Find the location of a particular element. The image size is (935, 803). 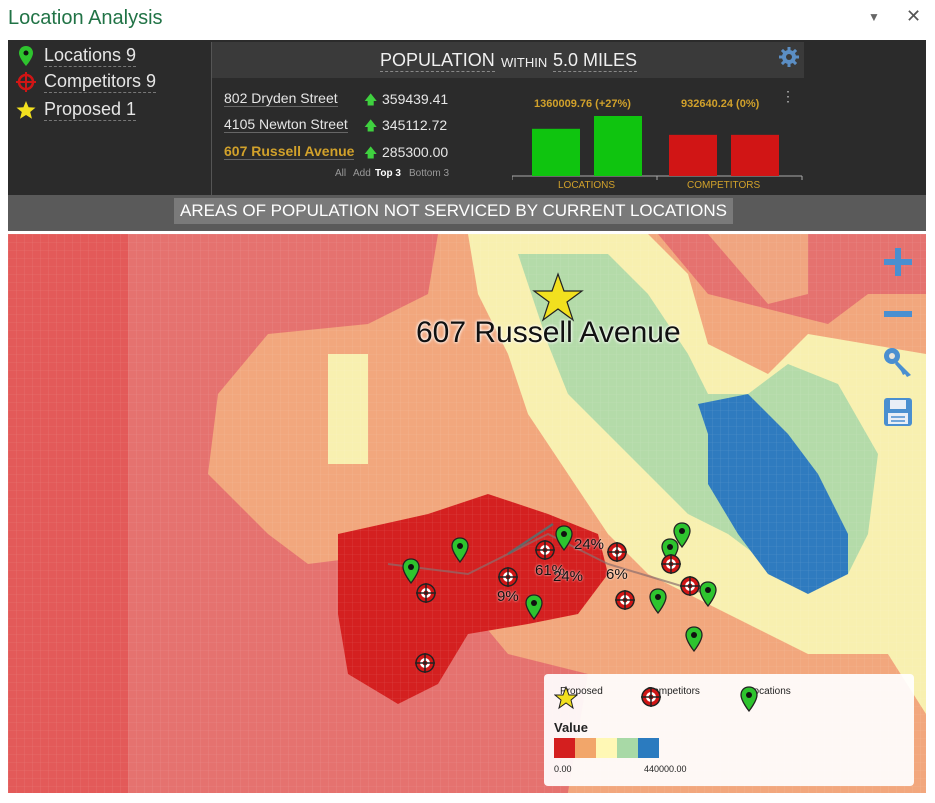

address-row: 4105 Newton Street 🡅 345112.72 is located at coordinates (344, 125).